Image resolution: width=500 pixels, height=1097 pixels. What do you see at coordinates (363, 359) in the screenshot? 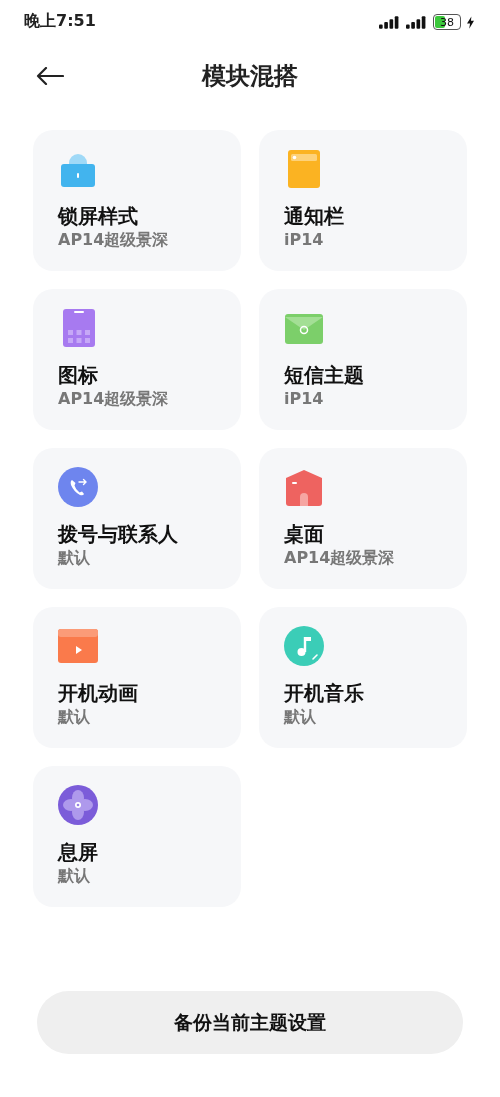
I see `module-card: 短信主题 iP14` at bounding box center [363, 359].